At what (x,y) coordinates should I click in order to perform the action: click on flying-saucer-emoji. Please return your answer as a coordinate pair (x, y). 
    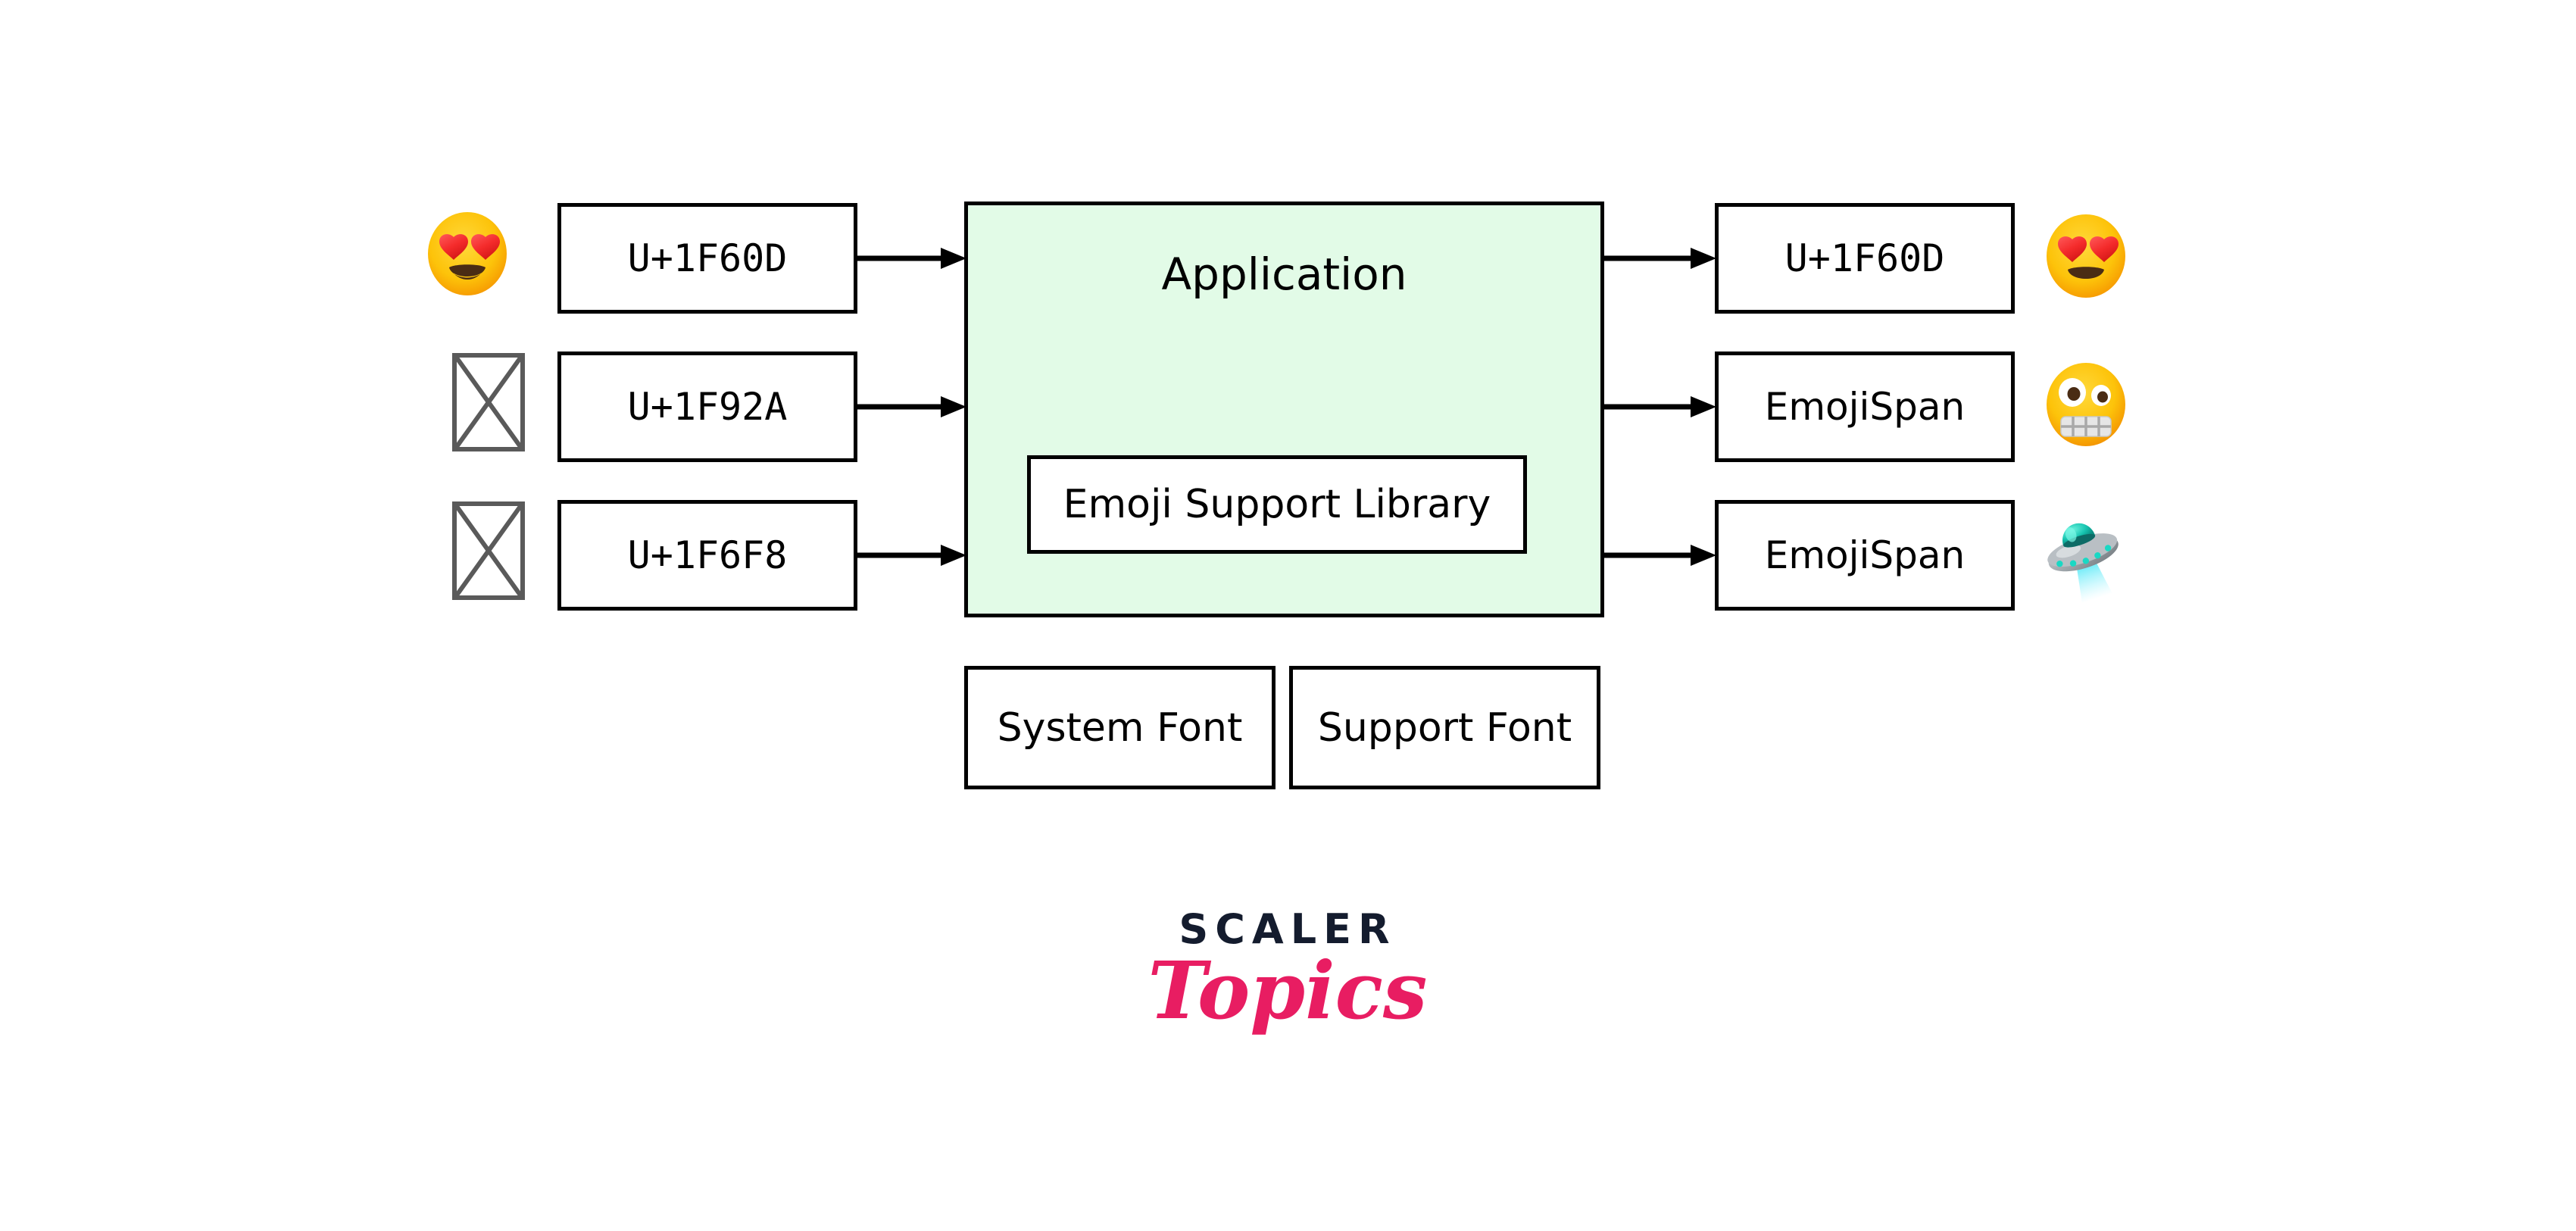
    Looking at the image, I should click on (2085, 555).